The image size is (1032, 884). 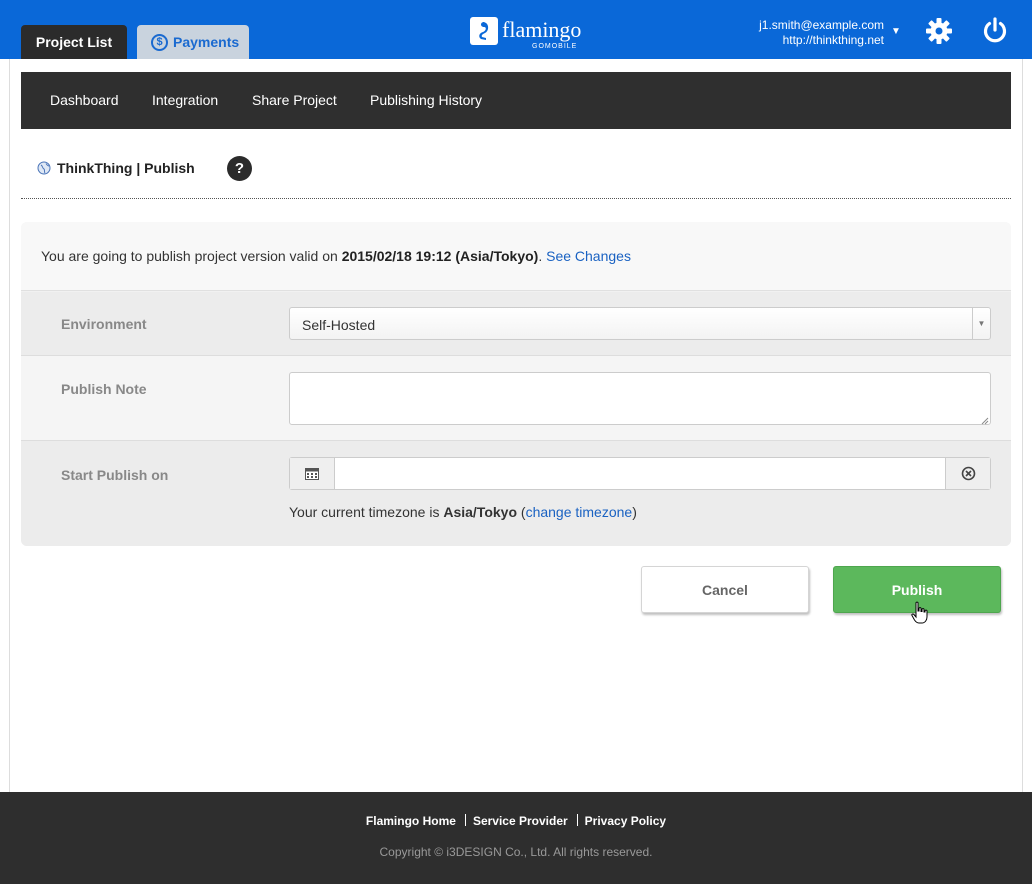 What do you see at coordinates (520, 821) in the screenshot?
I see `footer-link-service-provider: Service Provider` at bounding box center [520, 821].